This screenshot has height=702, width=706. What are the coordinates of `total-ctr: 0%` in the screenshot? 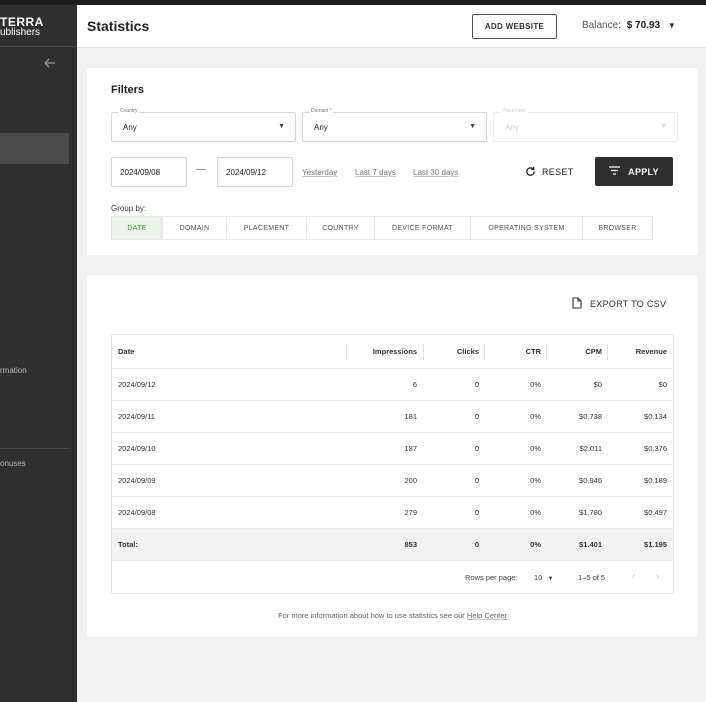 It's located at (535, 544).